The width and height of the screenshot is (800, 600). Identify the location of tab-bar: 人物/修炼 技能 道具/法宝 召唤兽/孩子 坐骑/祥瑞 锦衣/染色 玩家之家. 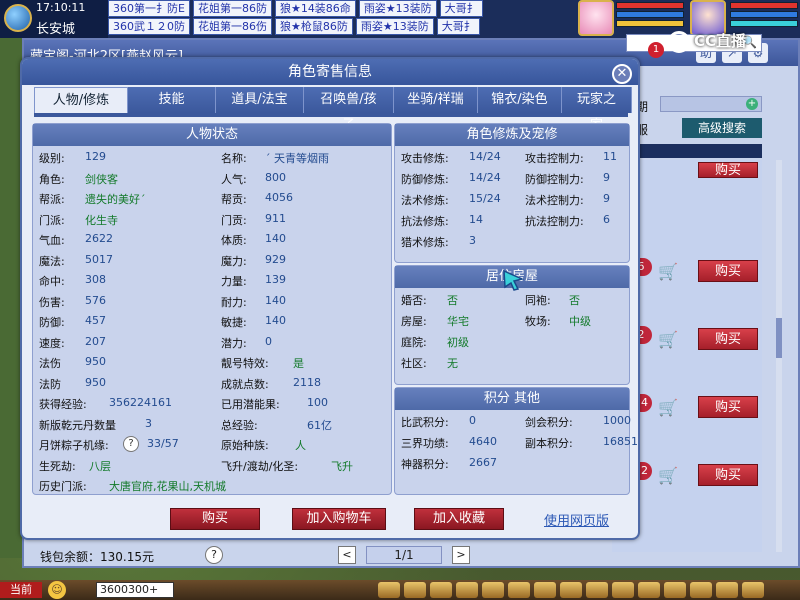
(333, 110).